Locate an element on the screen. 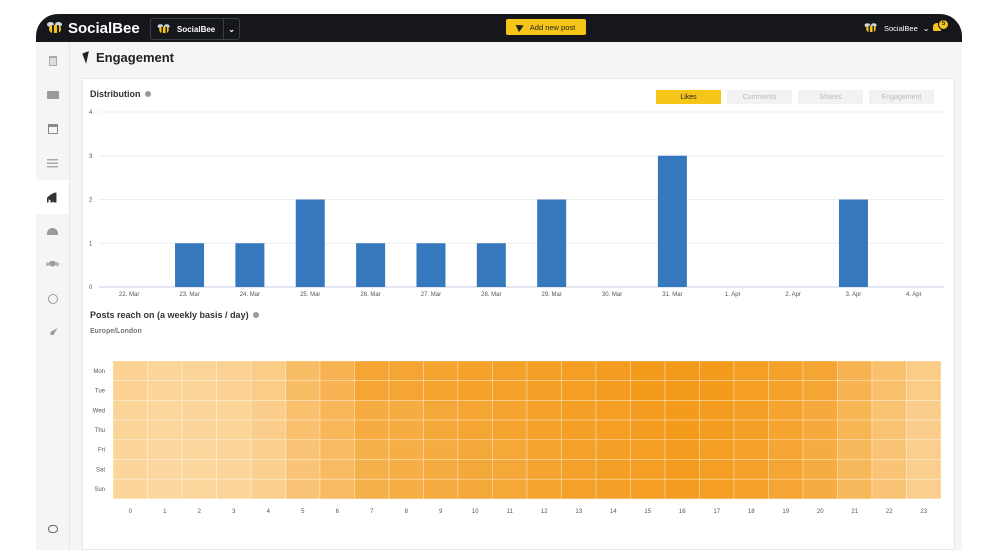  add-new-post-button: Add new post is located at coordinates (546, 27).